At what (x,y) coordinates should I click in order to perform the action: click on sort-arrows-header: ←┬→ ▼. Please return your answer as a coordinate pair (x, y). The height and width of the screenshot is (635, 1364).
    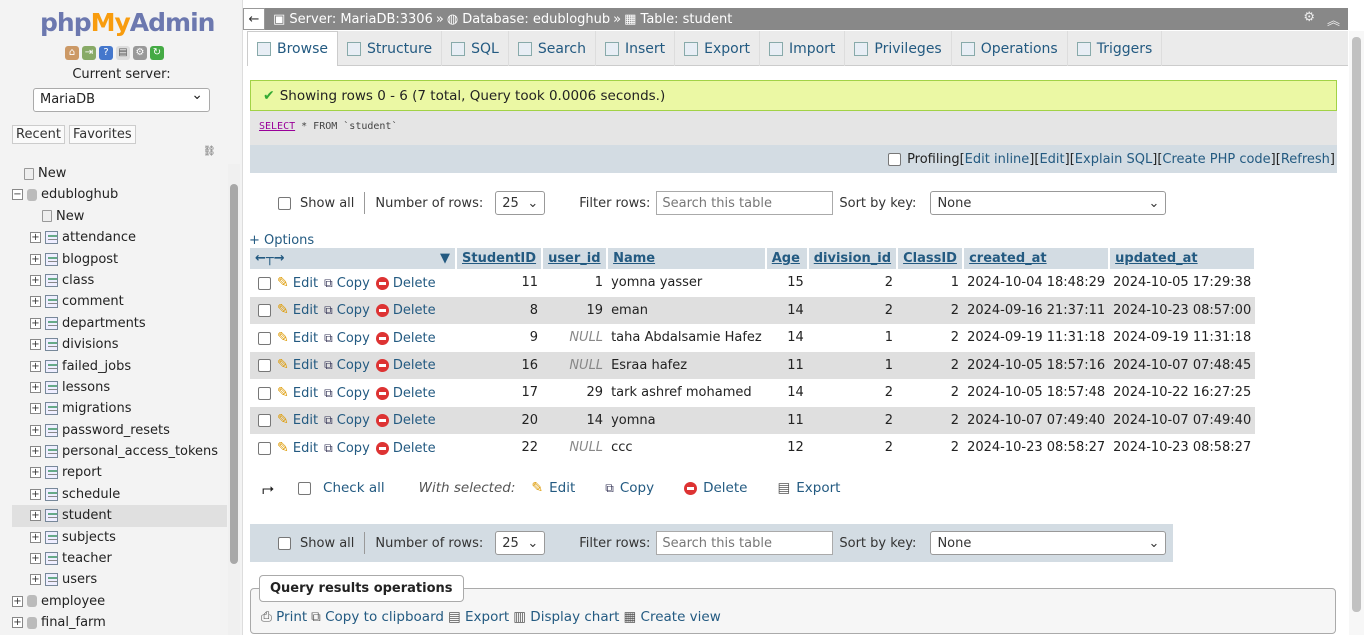
    Looking at the image, I should click on (353, 258).